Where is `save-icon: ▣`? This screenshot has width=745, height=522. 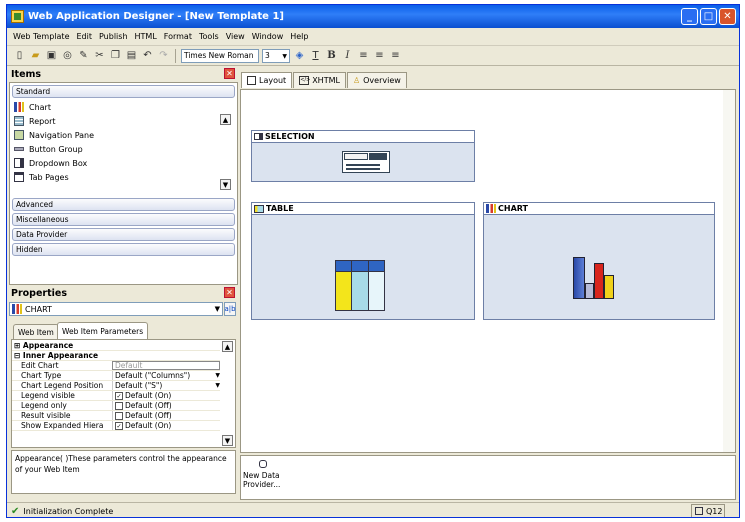
save-icon: ▣ is located at coordinates (51, 55).